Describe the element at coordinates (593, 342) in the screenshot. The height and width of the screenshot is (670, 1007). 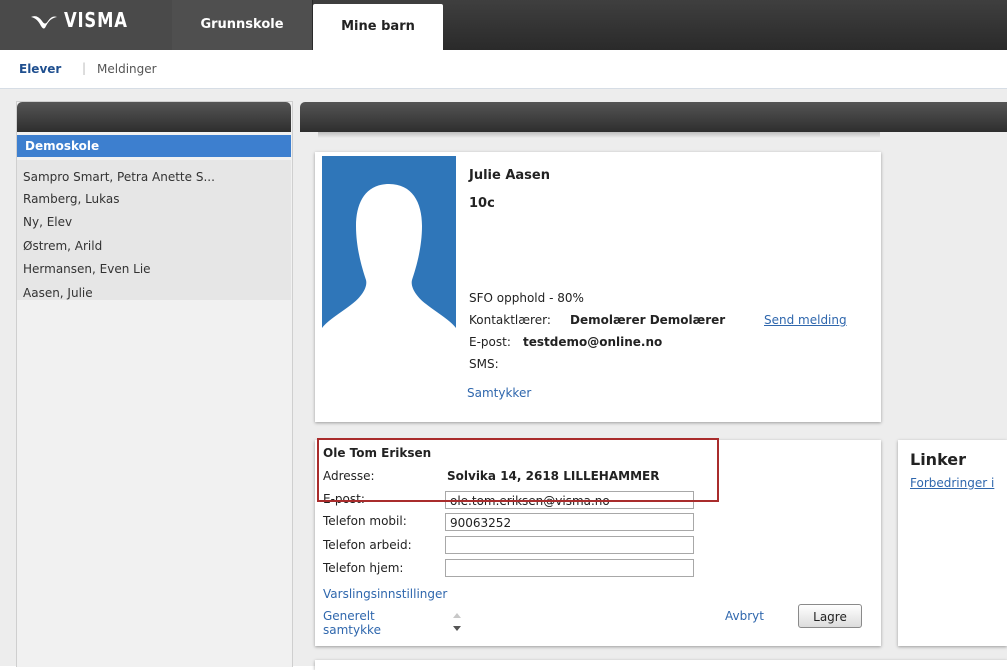
I see `student-email: testdemo@online.no` at that location.